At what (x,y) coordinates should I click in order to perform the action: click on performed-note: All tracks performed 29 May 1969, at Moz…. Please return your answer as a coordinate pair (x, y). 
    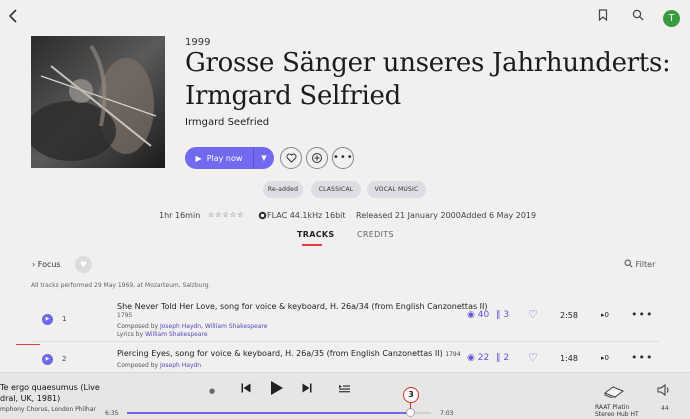
    Looking at the image, I should click on (121, 285).